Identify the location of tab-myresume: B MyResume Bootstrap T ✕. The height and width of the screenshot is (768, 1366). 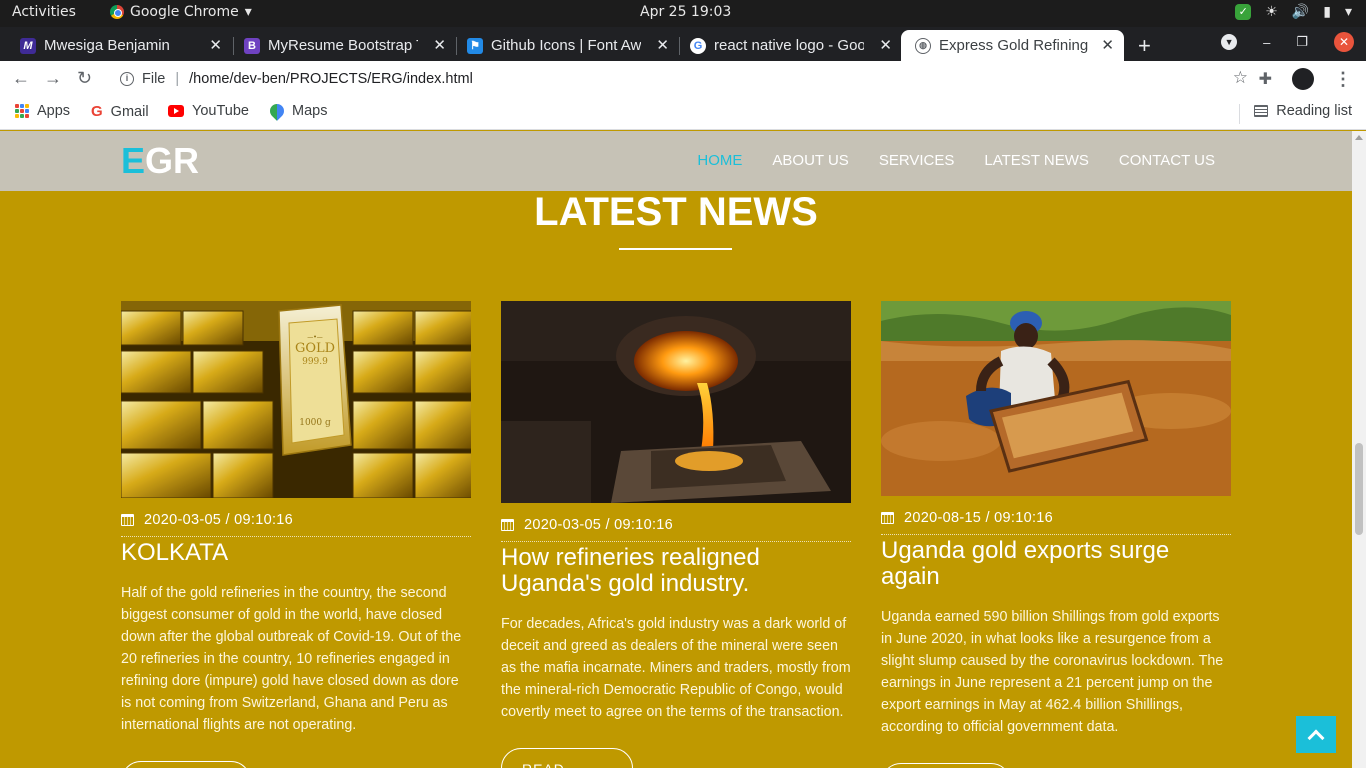
(340, 45).